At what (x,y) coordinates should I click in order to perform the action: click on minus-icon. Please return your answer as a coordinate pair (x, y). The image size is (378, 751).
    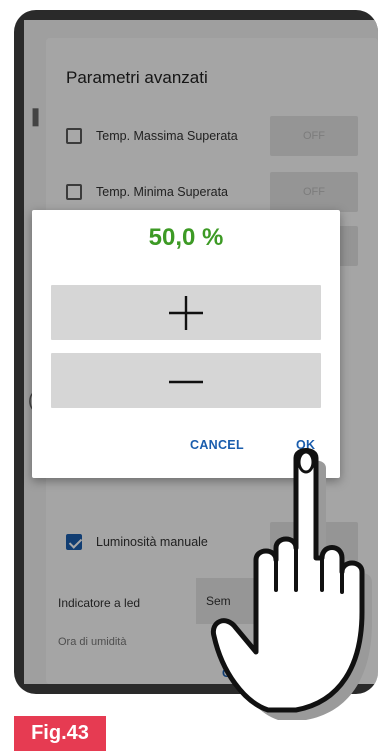
    Looking at the image, I should click on (186, 381).